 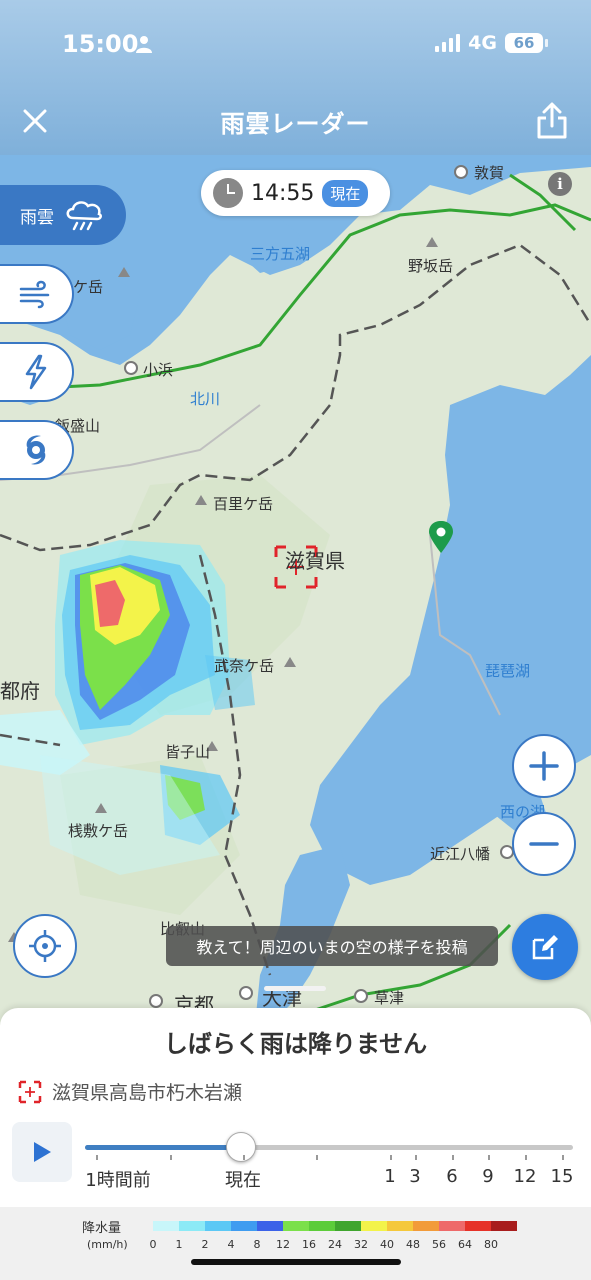 What do you see at coordinates (37, 217) in the screenshot?
I see `layer-tab-rain-label: 雨雲` at bounding box center [37, 217].